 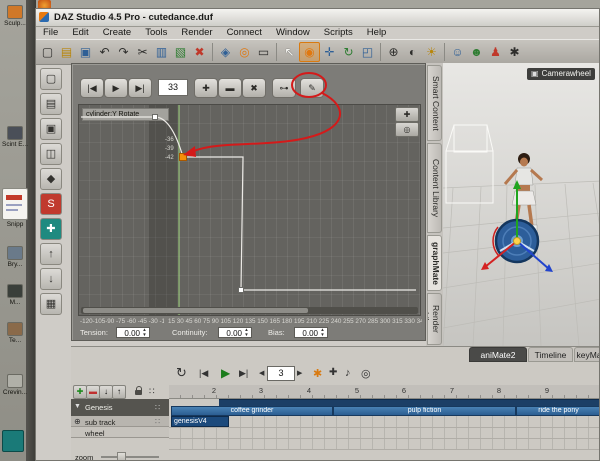 What do you see at coordinates (77, 421) in the screenshot?
I see `expand-plus-icon: ⊕` at bounding box center [77, 421].